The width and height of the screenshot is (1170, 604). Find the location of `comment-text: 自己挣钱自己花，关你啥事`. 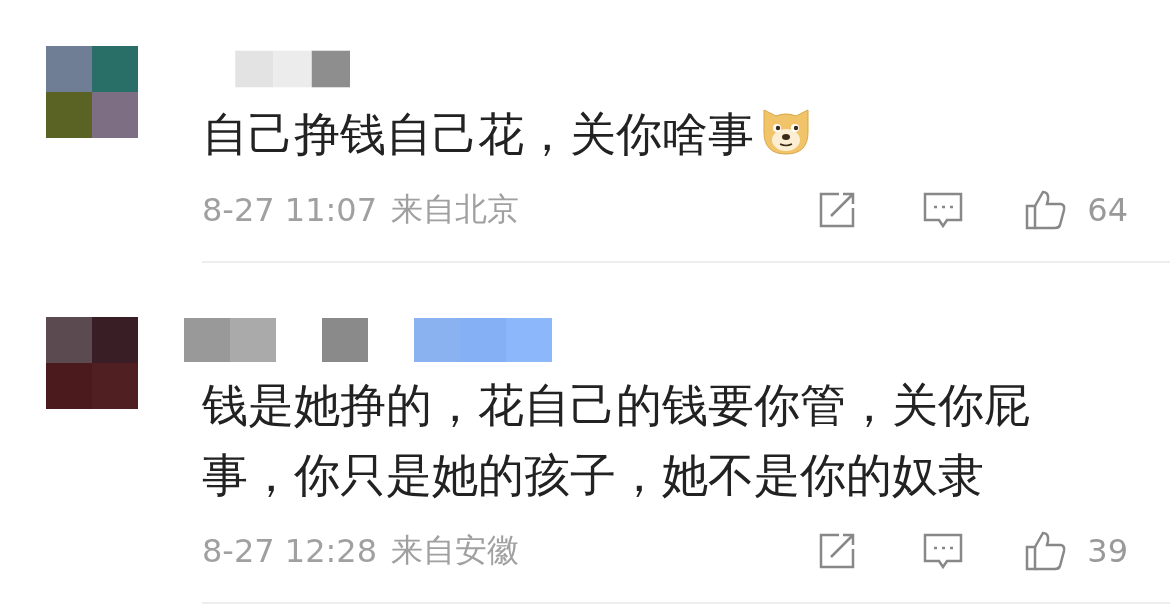

comment-text: 自己挣钱自己花，关你啥事 is located at coordinates (627, 134).